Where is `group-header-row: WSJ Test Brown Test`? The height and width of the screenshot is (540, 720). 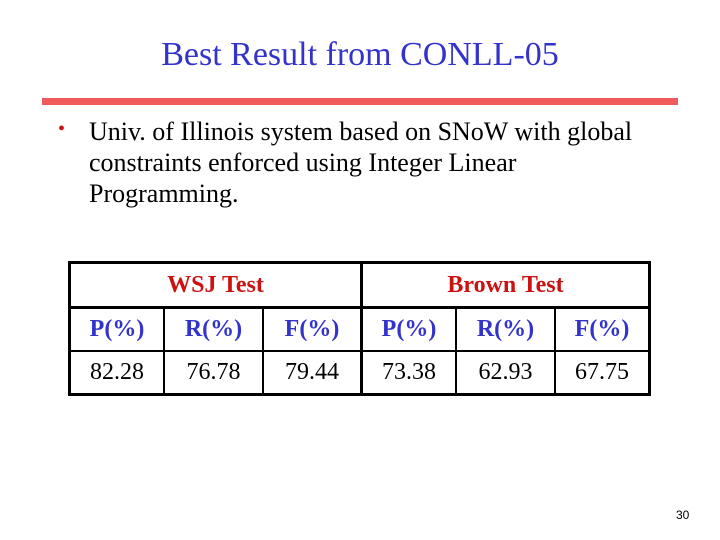 group-header-row: WSJ Test Brown Test is located at coordinates (359, 285).